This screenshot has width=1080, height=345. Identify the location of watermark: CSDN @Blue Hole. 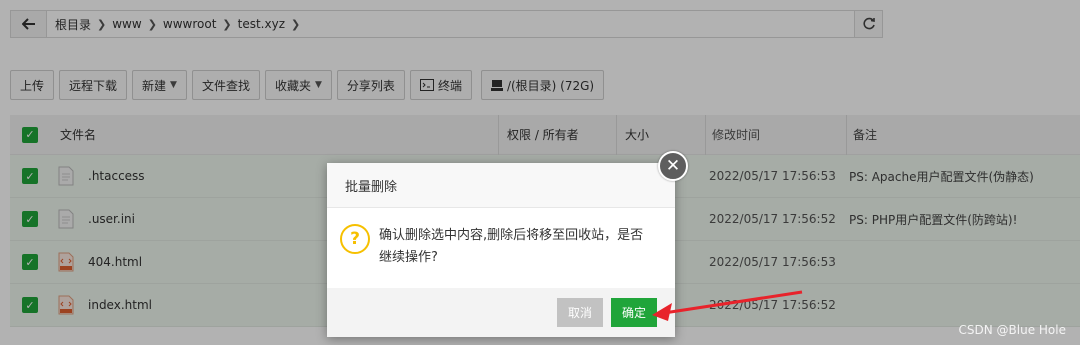
(1012, 330).